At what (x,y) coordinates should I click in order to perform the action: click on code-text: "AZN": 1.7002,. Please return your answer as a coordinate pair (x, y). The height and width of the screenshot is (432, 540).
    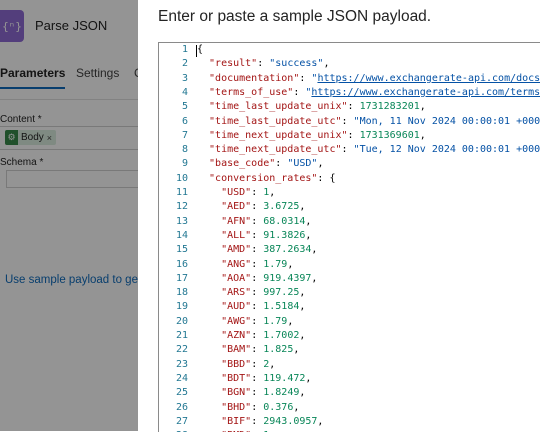
    Looking at the image, I should click on (251, 336).